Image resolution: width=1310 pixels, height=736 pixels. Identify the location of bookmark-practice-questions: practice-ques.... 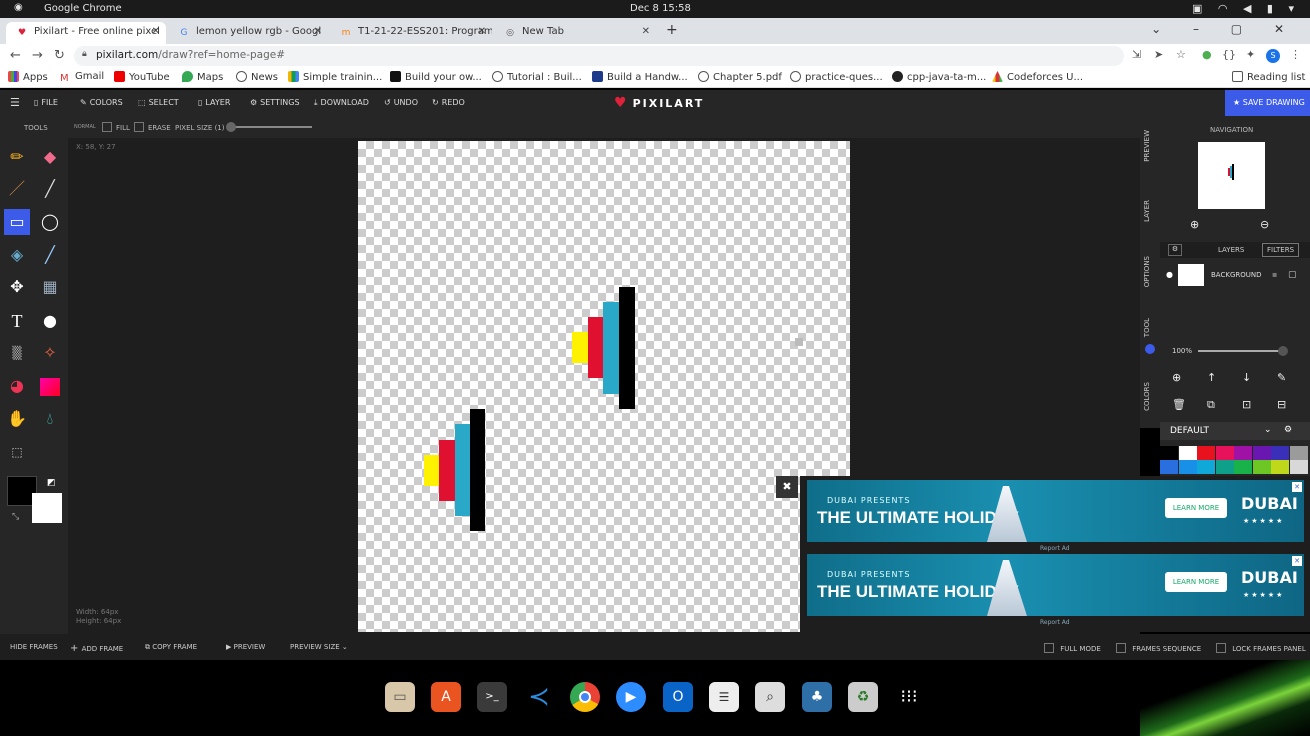
(836, 77).